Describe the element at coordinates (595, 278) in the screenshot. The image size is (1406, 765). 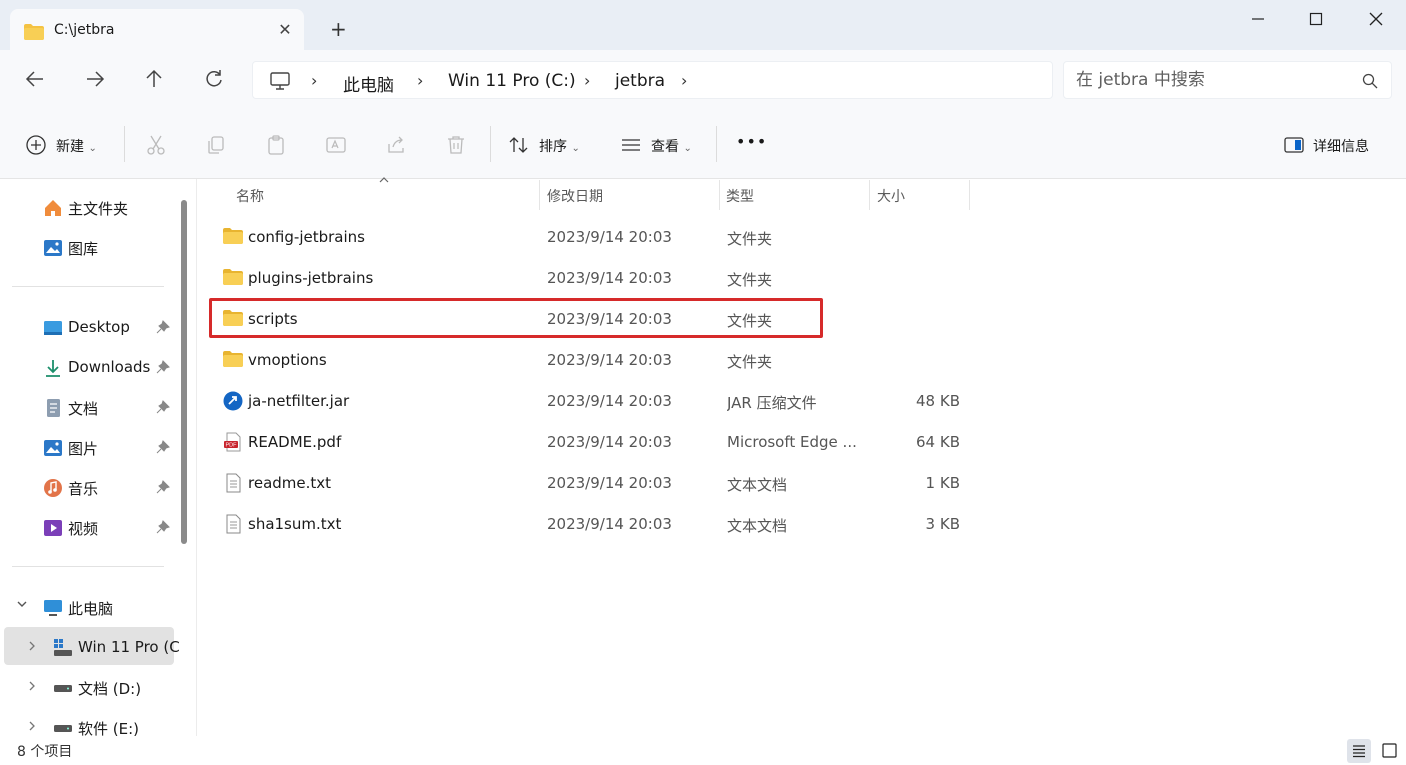
I see `file-row: plugins-jetbrains 2023/9/14 20:03 文件夹` at that location.